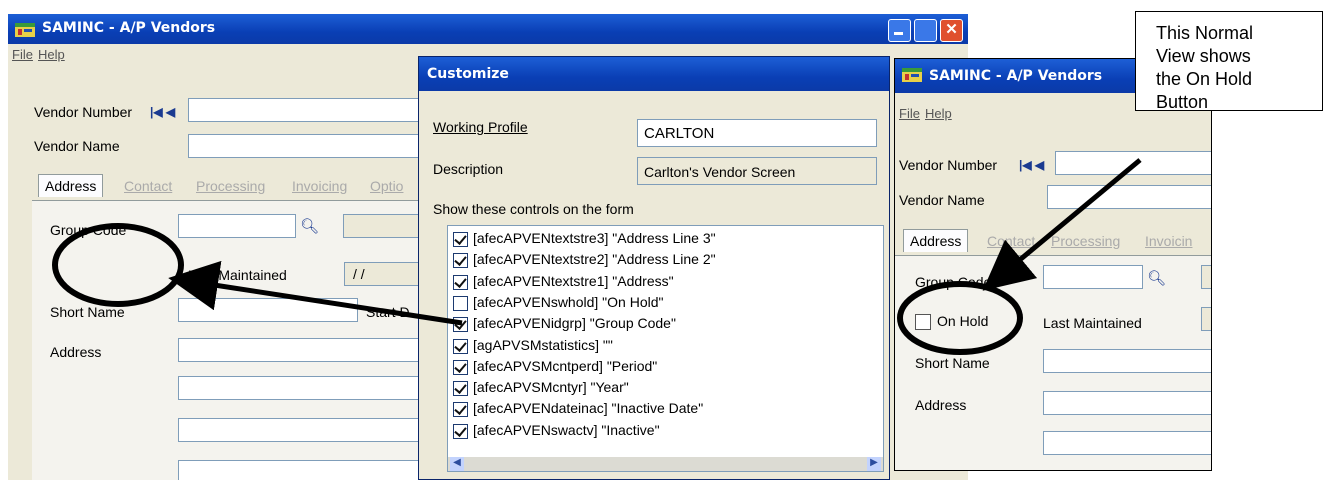 This screenshot has width=1333, height=480. I want to click on customize-titlebar: Customize, so click(654, 74).